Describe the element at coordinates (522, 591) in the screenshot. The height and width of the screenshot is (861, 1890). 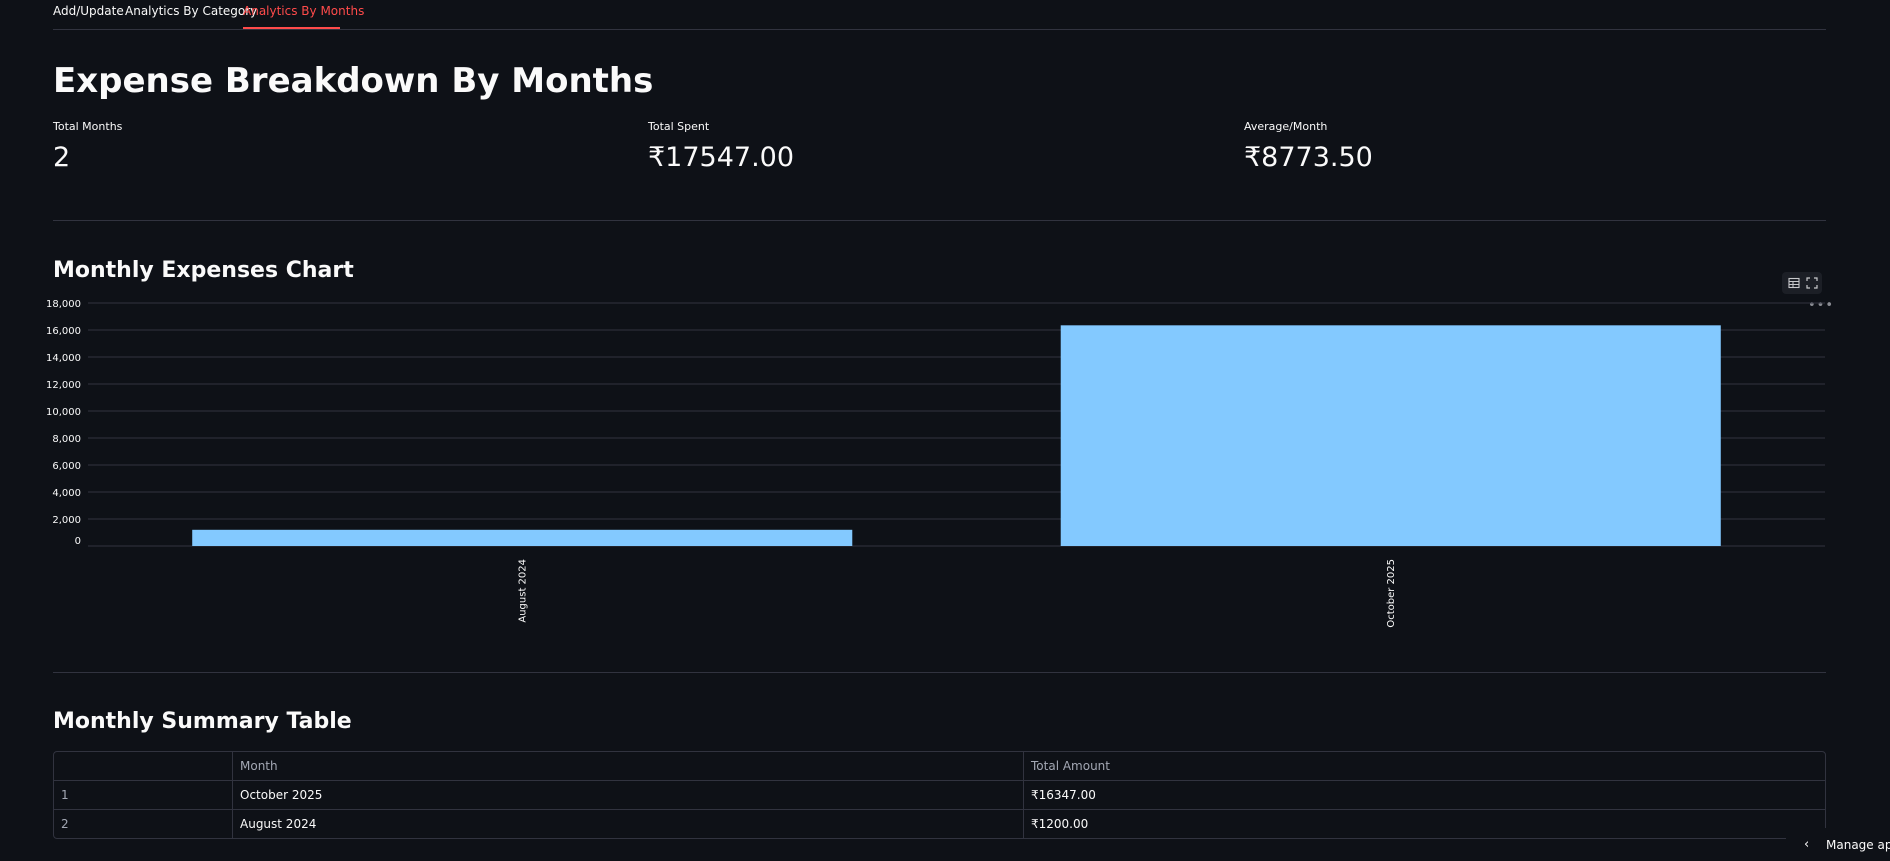
I see `x-tick-label: August 2024` at that location.